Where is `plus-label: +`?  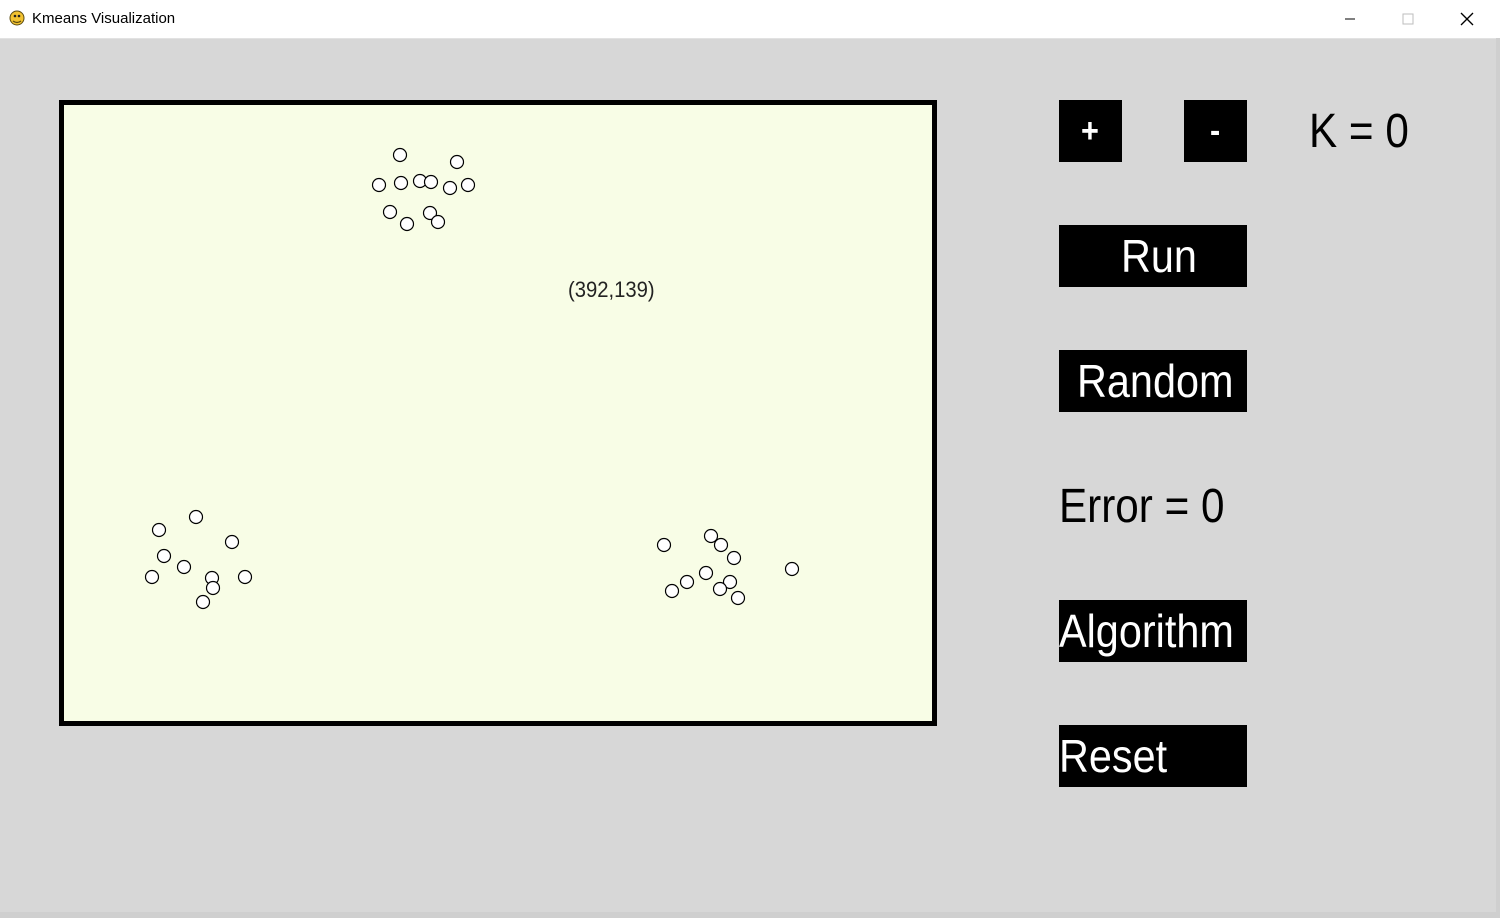
plus-label: + is located at coordinates (1089, 131).